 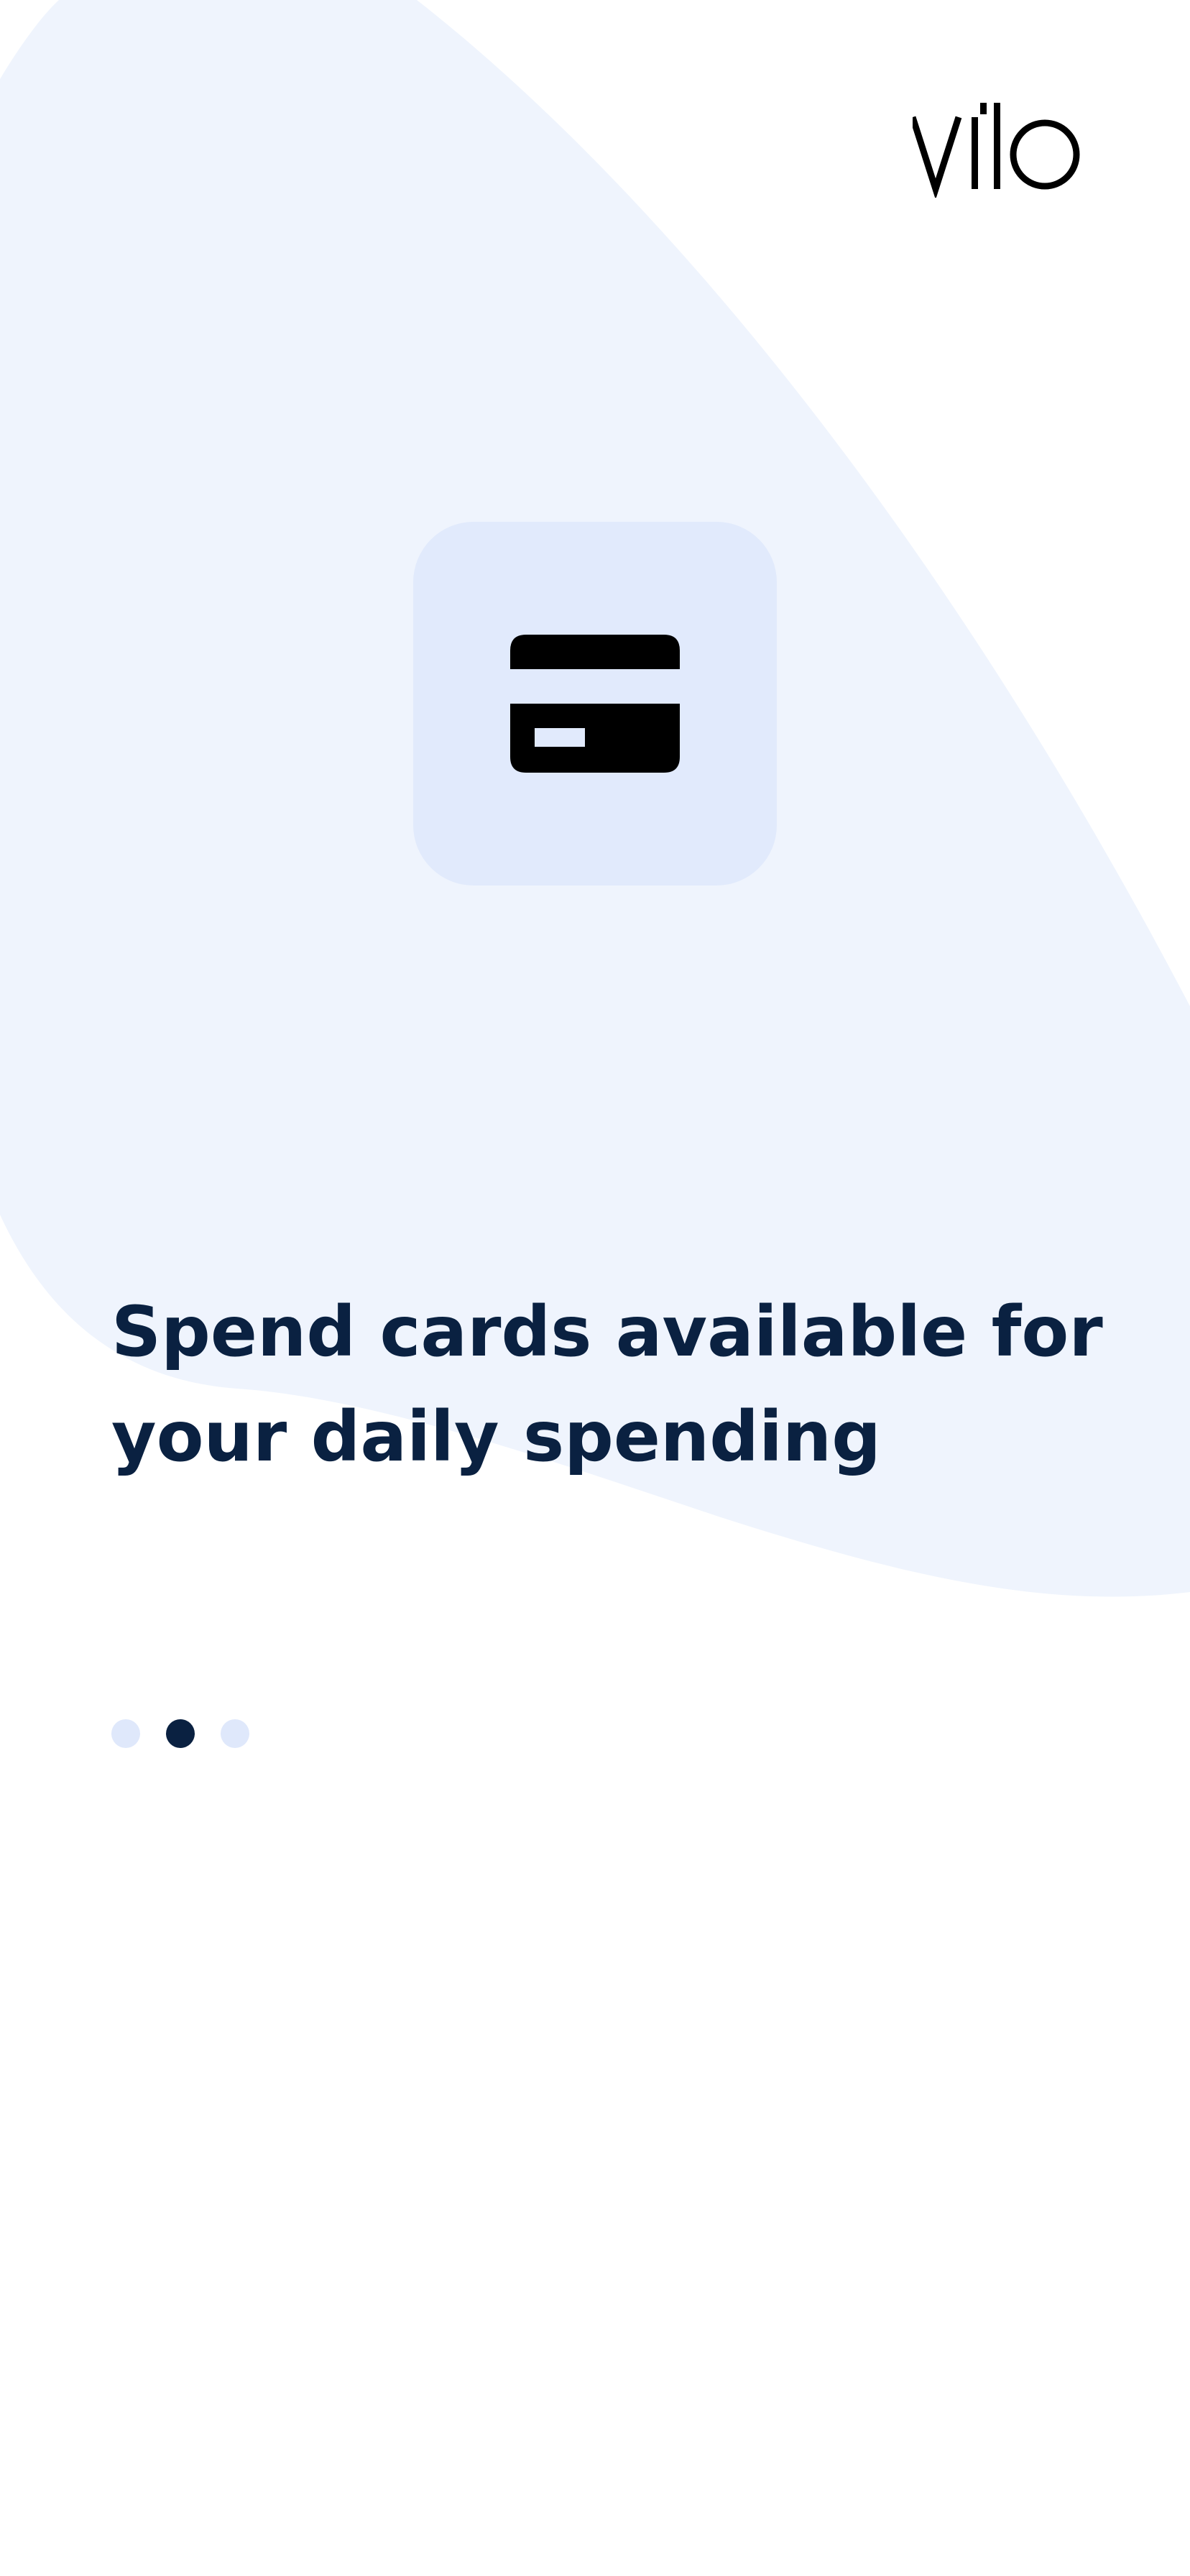 What do you see at coordinates (996, 150) in the screenshot?
I see `vilo-logo` at bounding box center [996, 150].